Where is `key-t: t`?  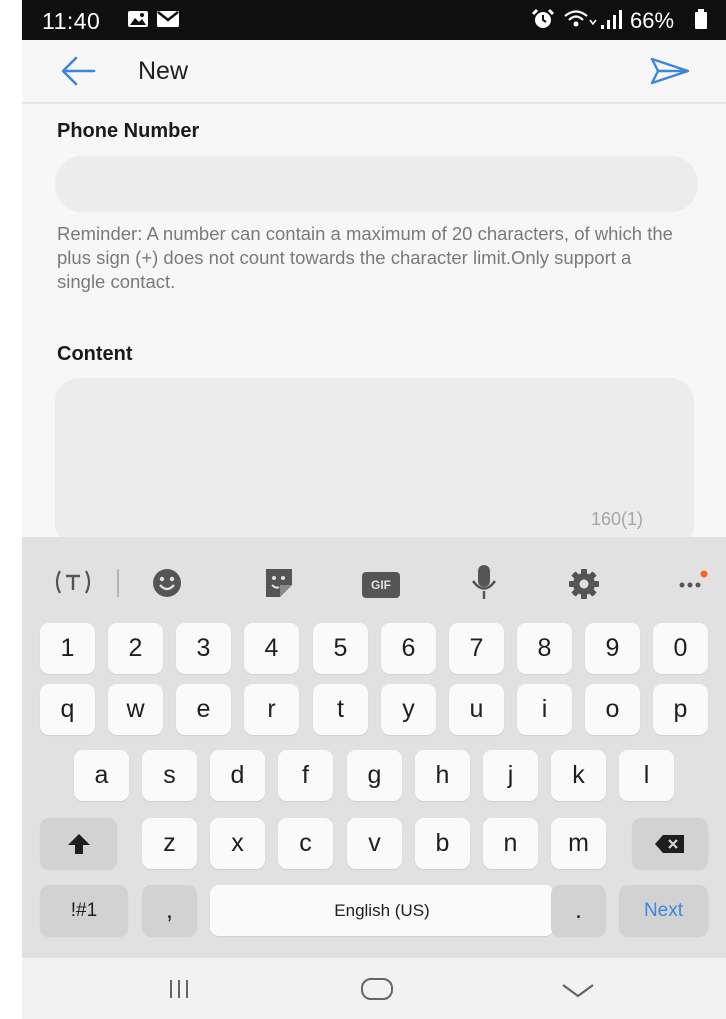 key-t: t is located at coordinates (340, 709).